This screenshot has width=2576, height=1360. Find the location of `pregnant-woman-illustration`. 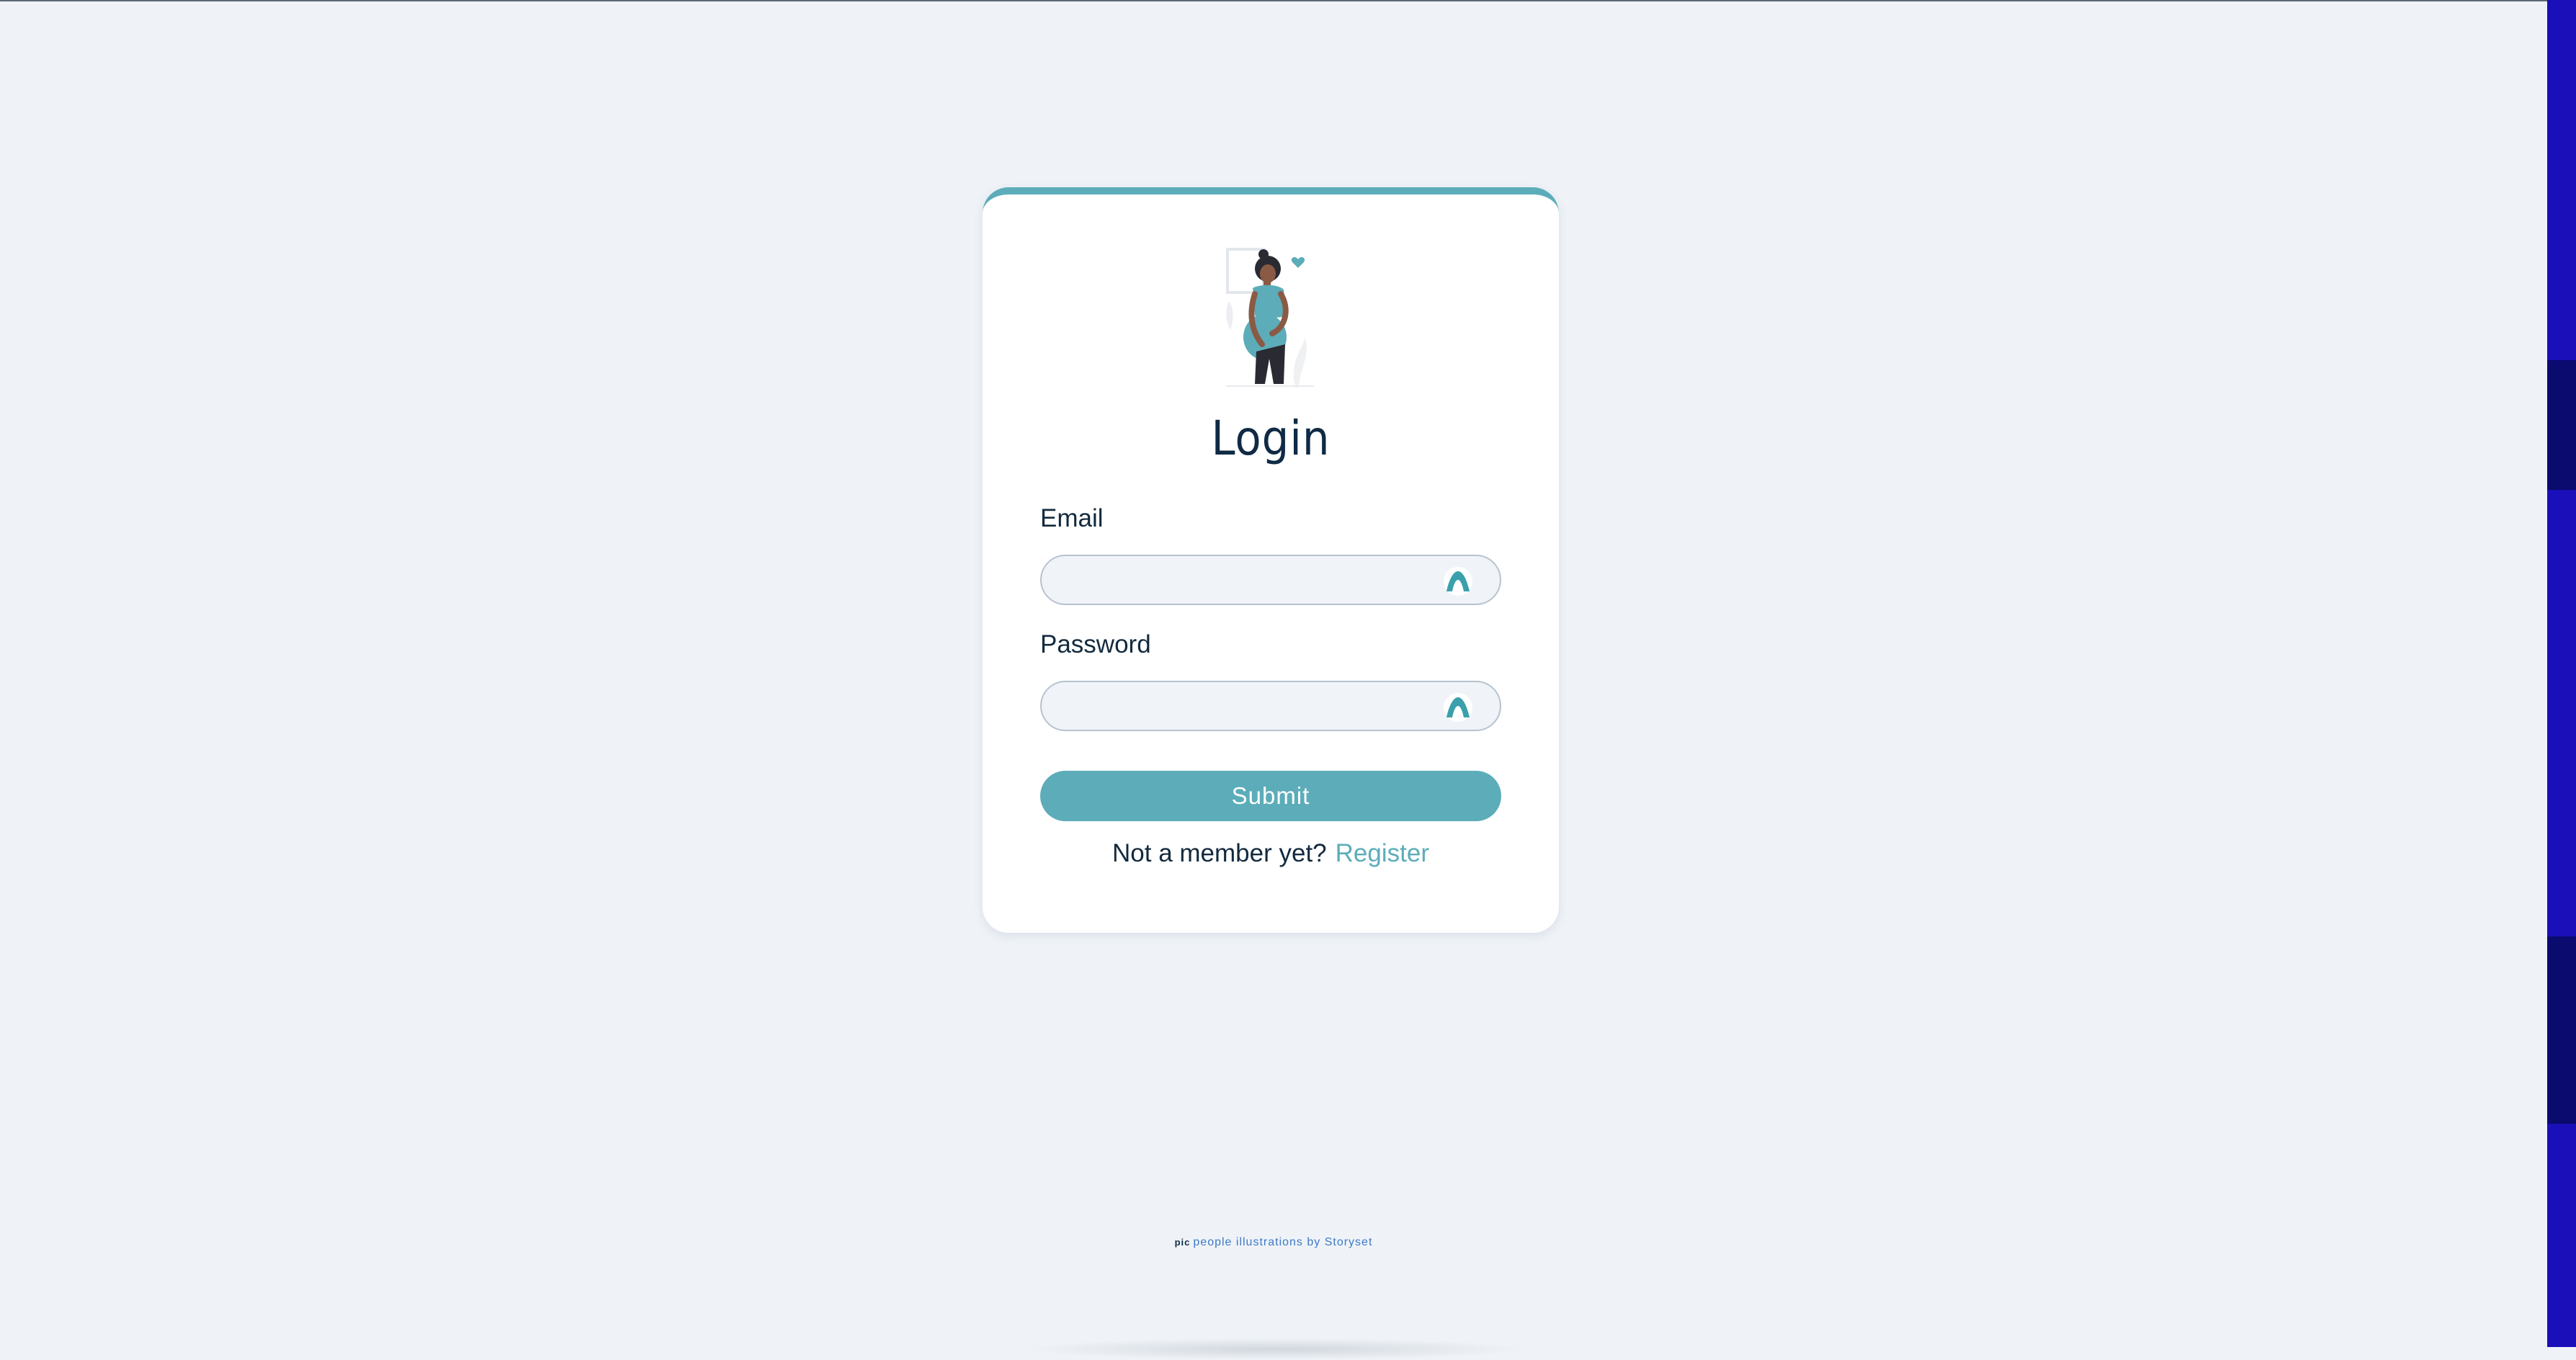

pregnant-woman-illustration is located at coordinates (1270, 318).